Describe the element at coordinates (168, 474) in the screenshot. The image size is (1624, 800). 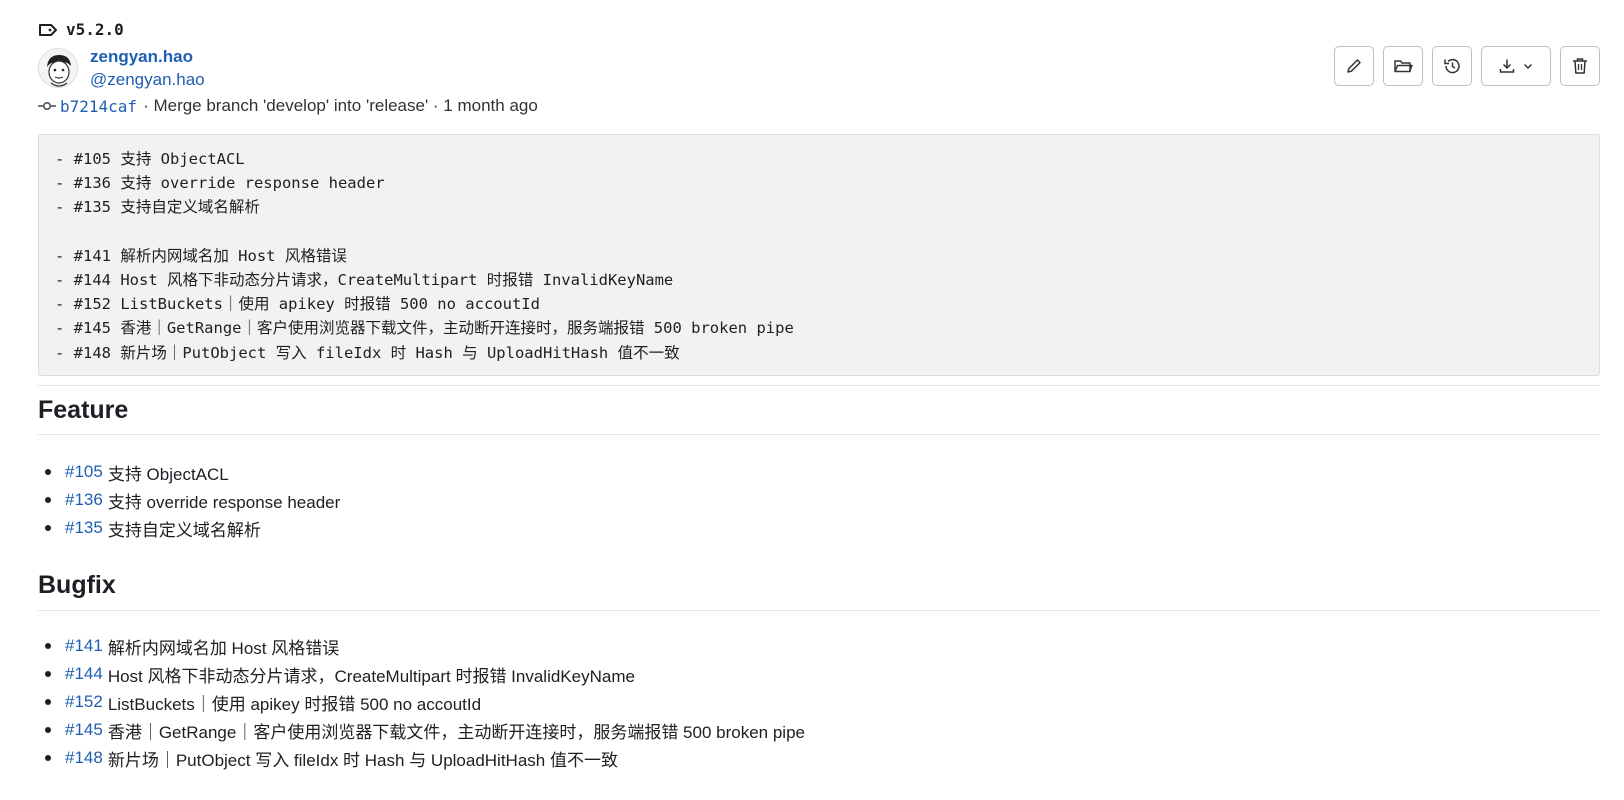
I see `item-text: 支持 ObjectACL` at that location.